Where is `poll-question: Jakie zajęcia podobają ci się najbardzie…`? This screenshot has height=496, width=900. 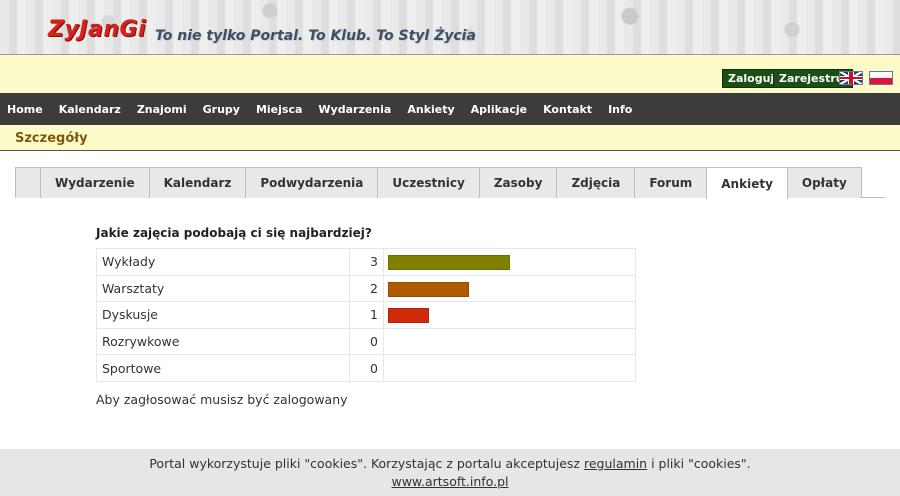 poll-question: Jakie zajęcia podobają ci się najbardzie… is located at coordinates (234, 233).